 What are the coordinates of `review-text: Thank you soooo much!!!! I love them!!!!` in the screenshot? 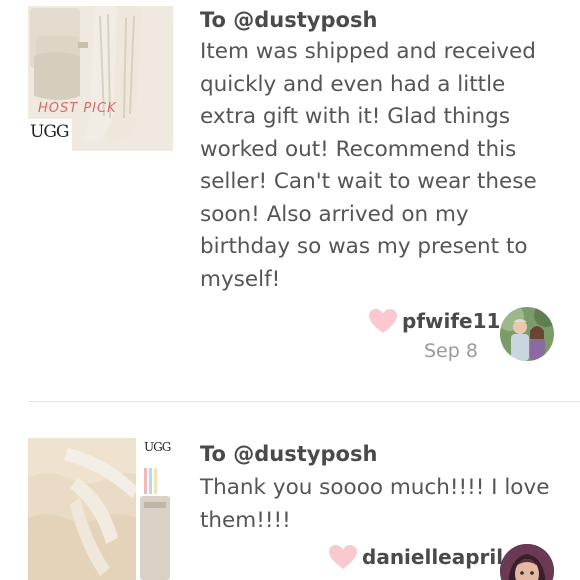 It's located at (375, 504).